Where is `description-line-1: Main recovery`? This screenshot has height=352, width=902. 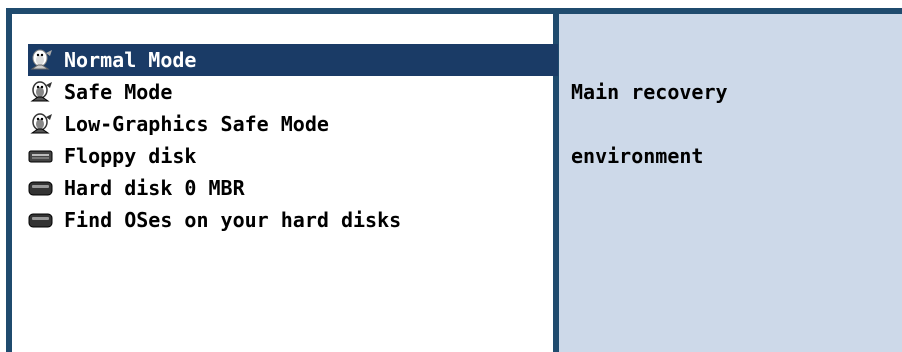 description-line-1: Main recovery is located at coordinates (649, 92).